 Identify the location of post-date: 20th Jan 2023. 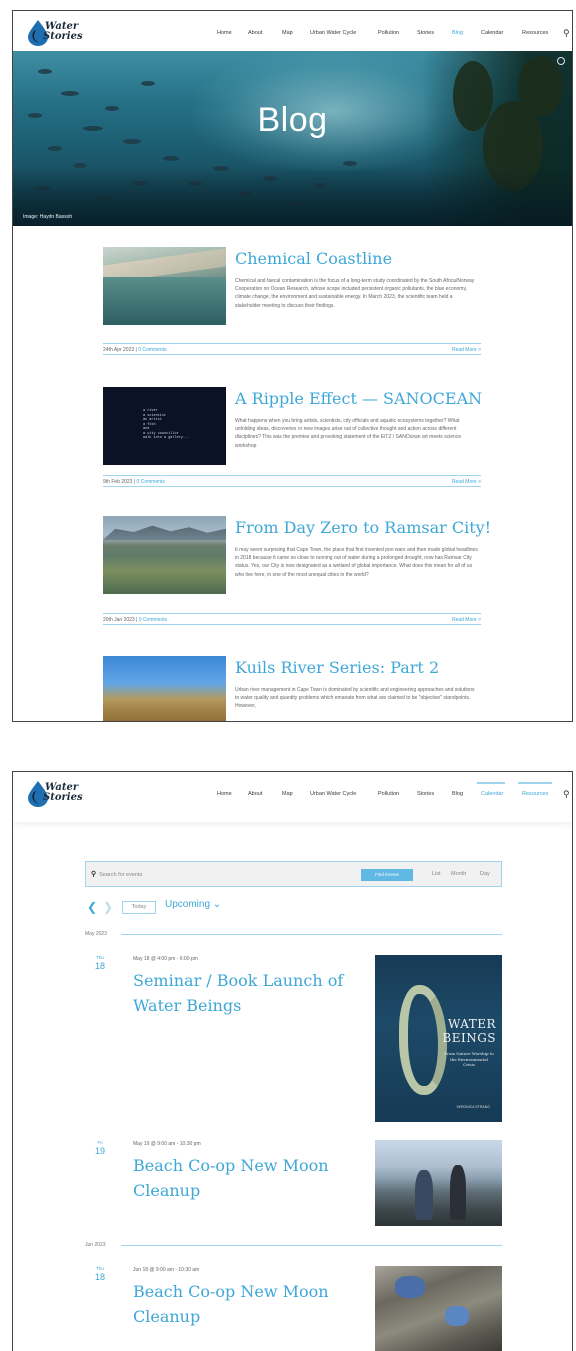
(119, 619).